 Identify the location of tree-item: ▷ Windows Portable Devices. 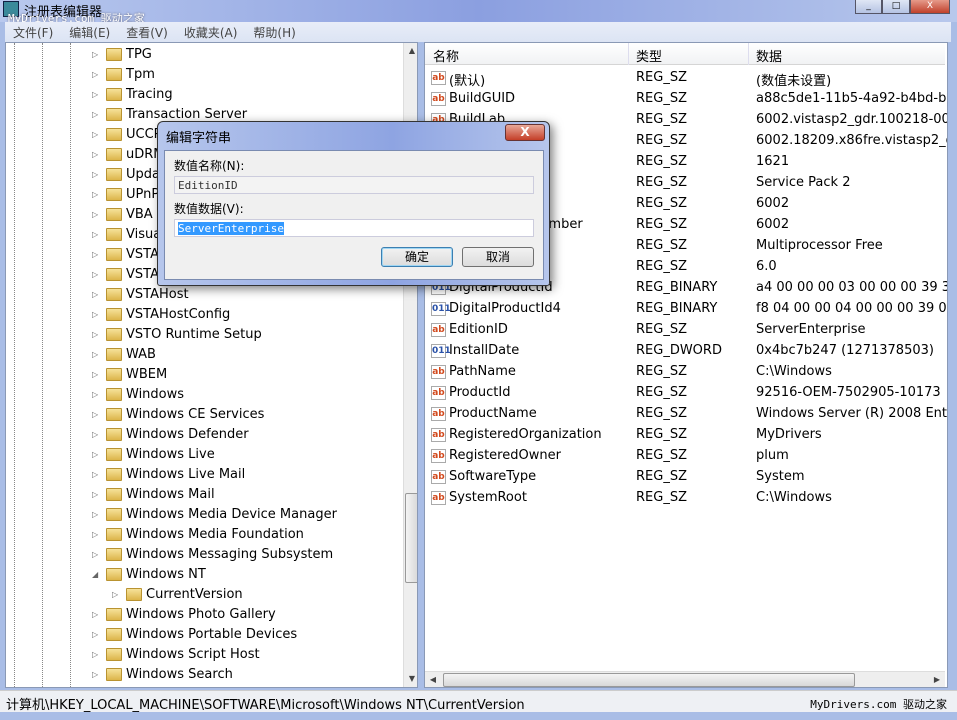
(194, 634).